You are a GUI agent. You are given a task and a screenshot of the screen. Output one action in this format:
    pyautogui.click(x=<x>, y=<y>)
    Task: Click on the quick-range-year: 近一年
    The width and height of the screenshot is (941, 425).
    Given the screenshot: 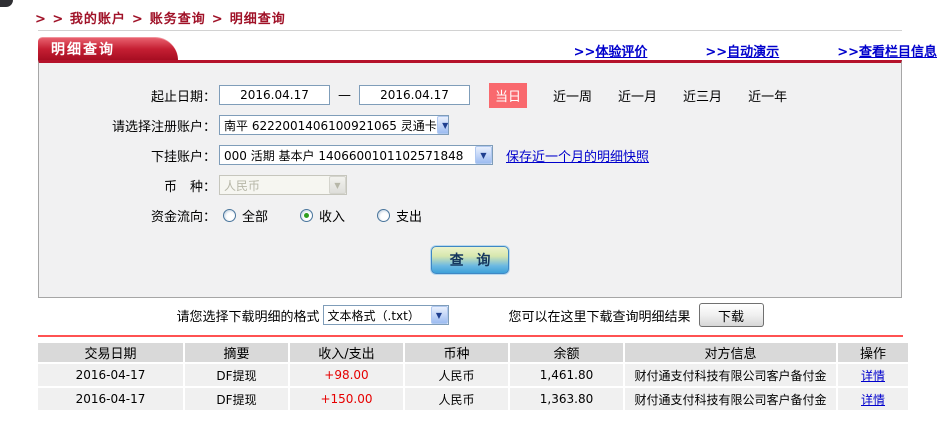 What is the action you would take?
    pyautogui.click(x=767, y=95)
    